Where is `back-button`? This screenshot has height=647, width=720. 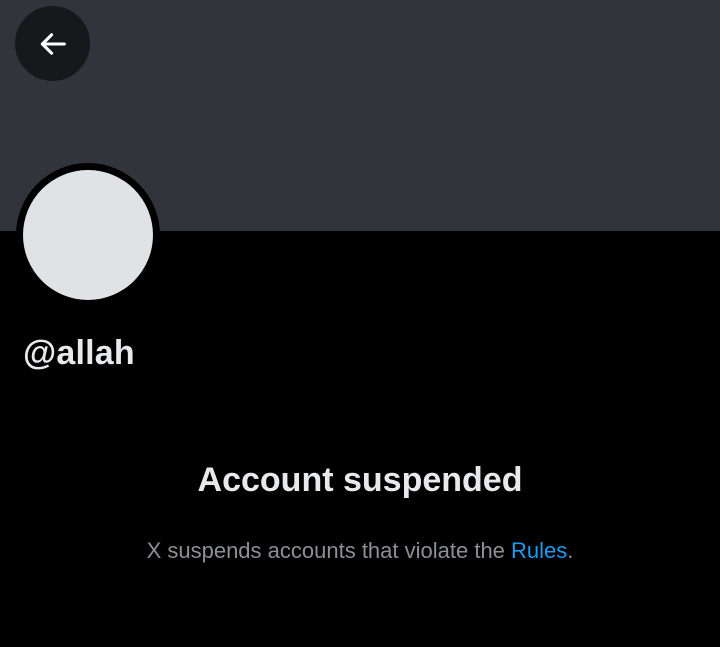 back-button is located at coordinates (52, 43).